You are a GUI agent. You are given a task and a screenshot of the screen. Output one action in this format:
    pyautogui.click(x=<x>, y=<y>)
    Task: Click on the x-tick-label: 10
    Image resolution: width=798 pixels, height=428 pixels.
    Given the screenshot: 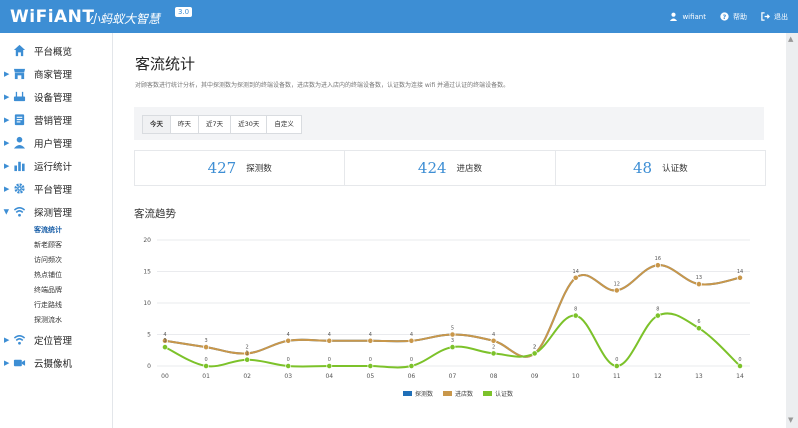 What is the action you would take?
    pyautogui.click(x=576, y=376)
    